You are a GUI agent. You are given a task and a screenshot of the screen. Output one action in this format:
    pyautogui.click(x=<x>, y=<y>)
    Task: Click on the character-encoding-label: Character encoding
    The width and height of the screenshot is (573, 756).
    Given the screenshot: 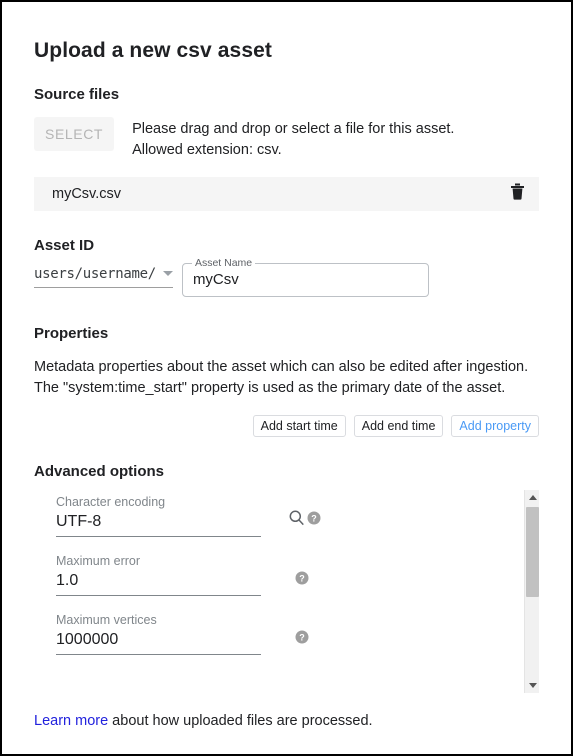 What is the action you would take?
    pyautogui.click(x=111, y=502)
    